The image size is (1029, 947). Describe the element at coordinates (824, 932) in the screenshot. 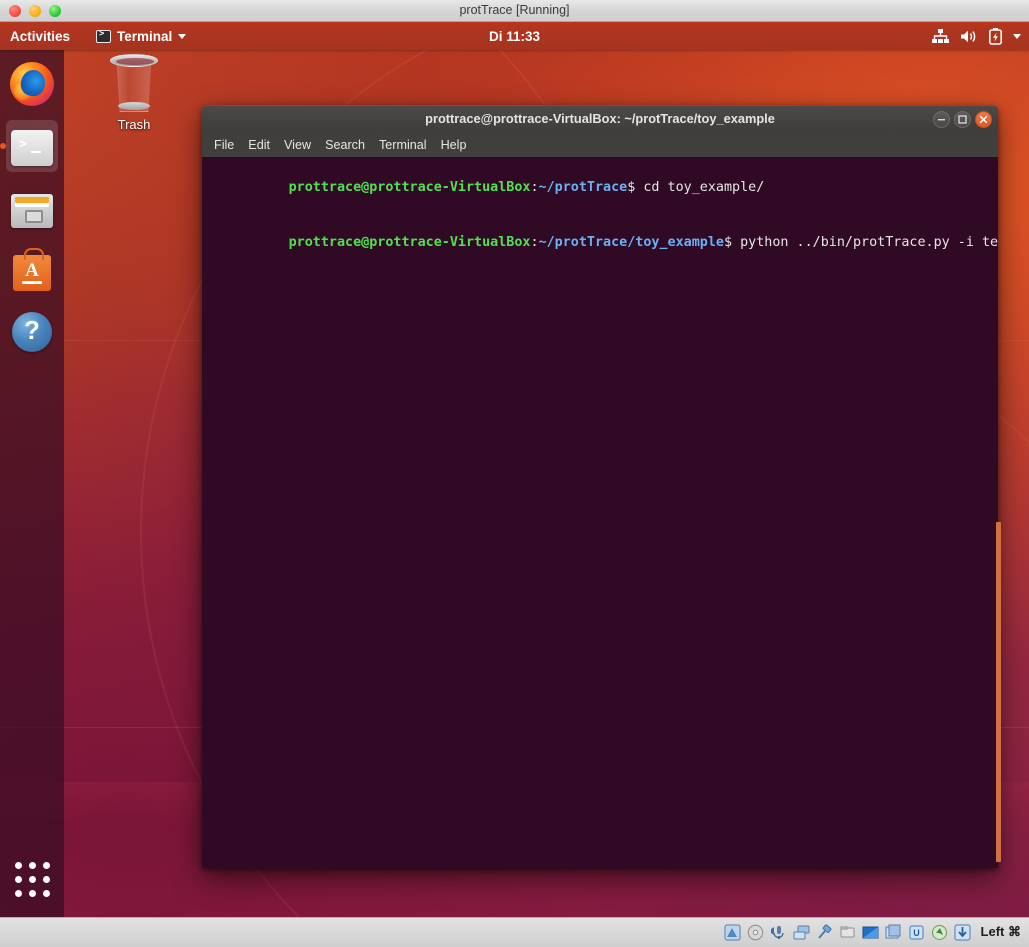

I see `usb-icon` at that location.